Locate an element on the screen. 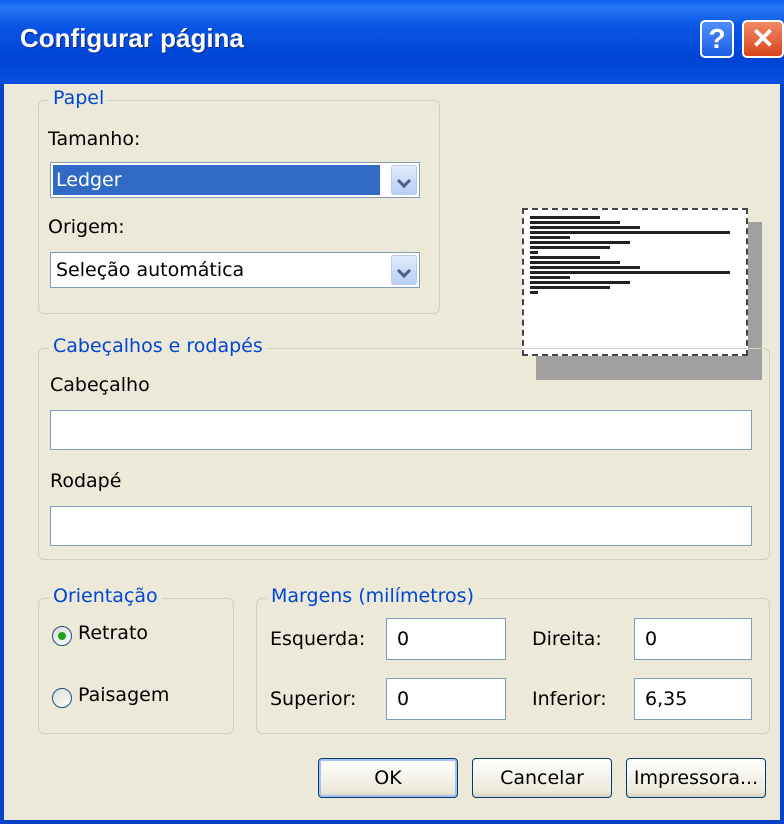 The height and width of the screenshot is (824, 784). left-margin-label: Esquerda: is located at coordinates (318, 639).